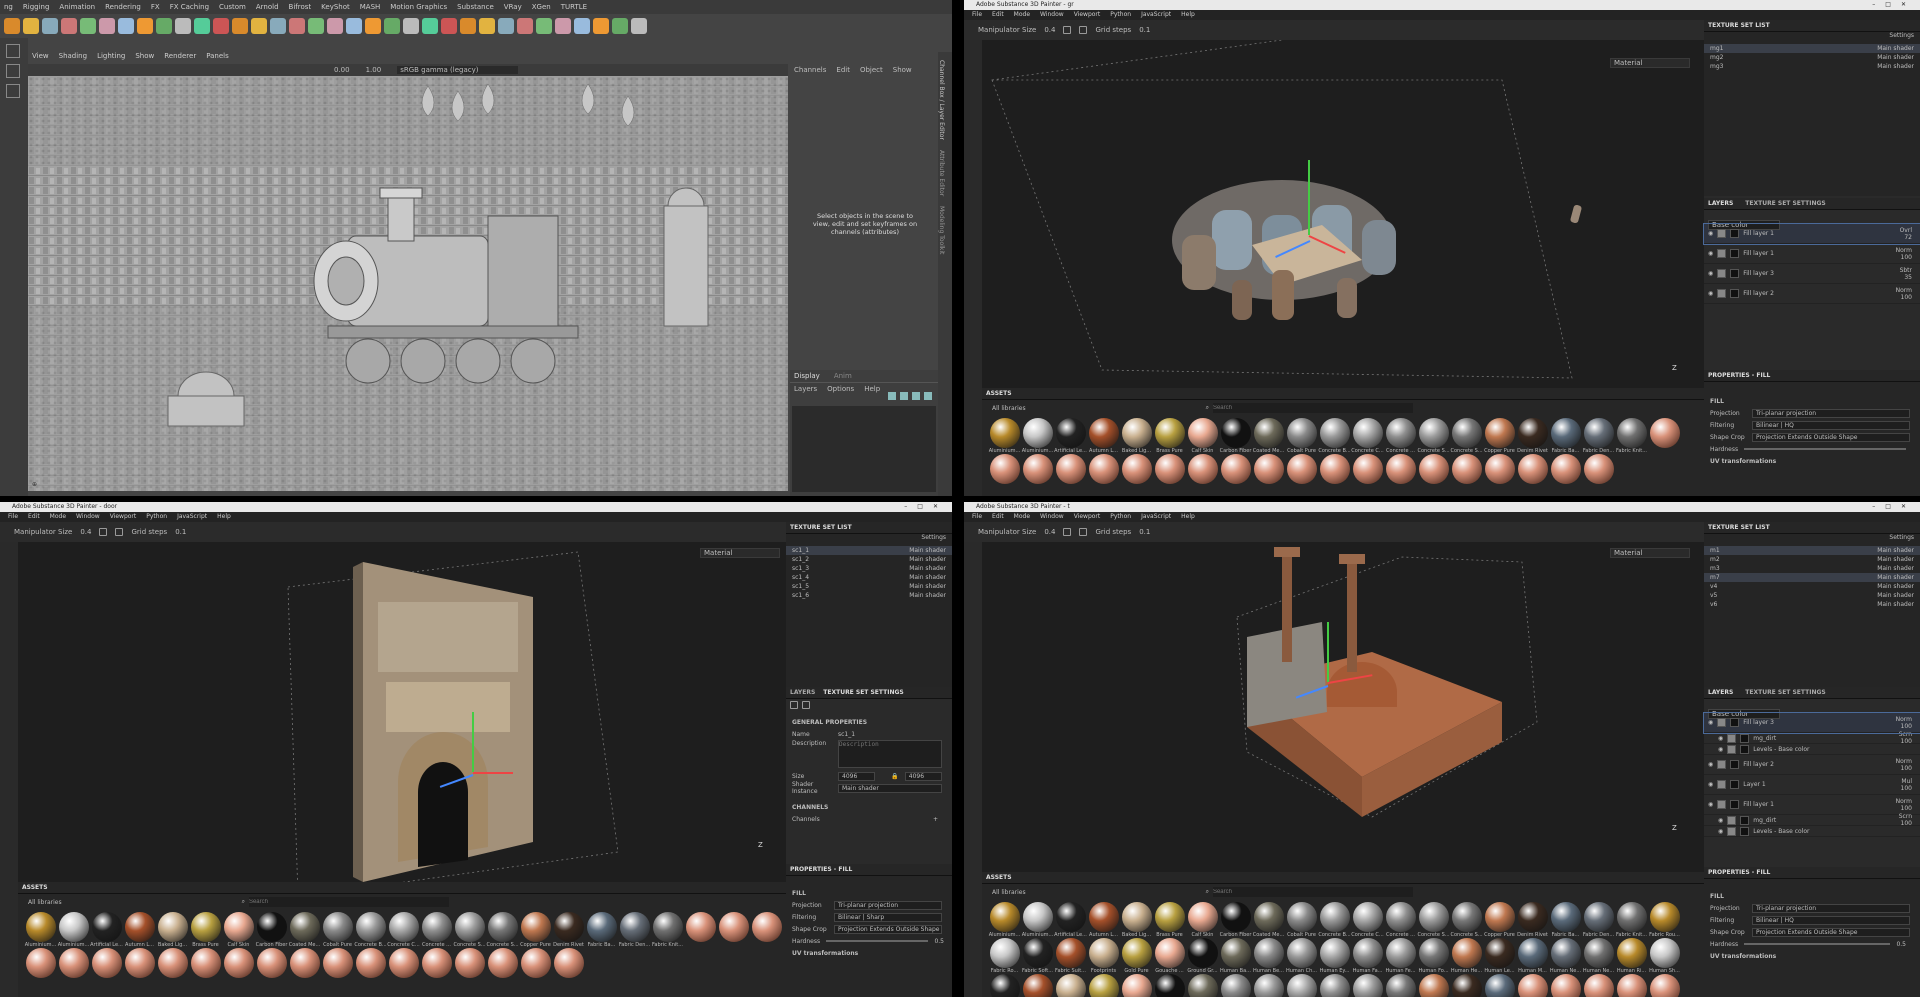 Image resolution: width=1920 pixels, height=997 pixels. Describe the element at coordinates (1433, 985) in the screenshot. I see `material-item: Iron Spotted` at that location.